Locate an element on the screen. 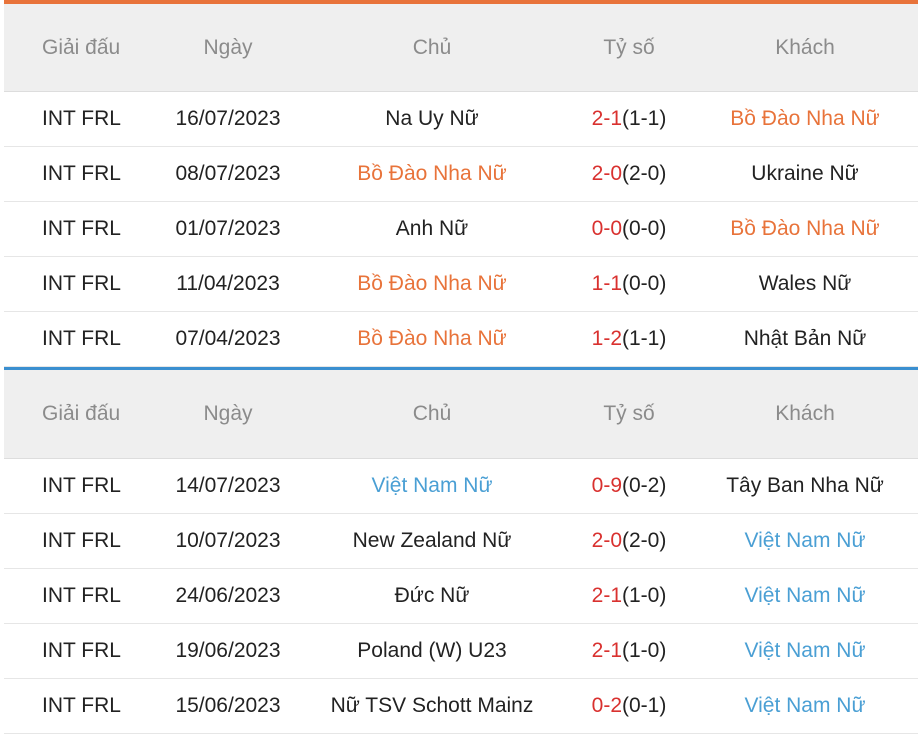  score-cell: 0-2(0-1) is located at coordinates (629, 706).